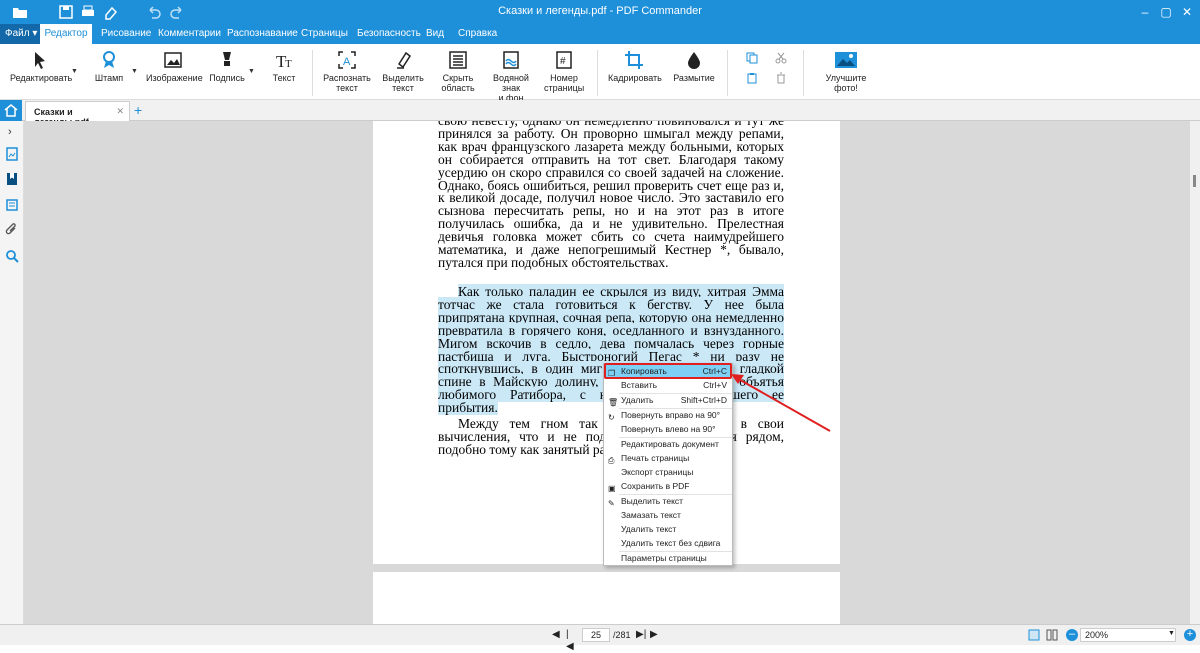 This screenshot has height=653, width=1200. I want to click on scrollbar-thumb, so click(1194, 181).